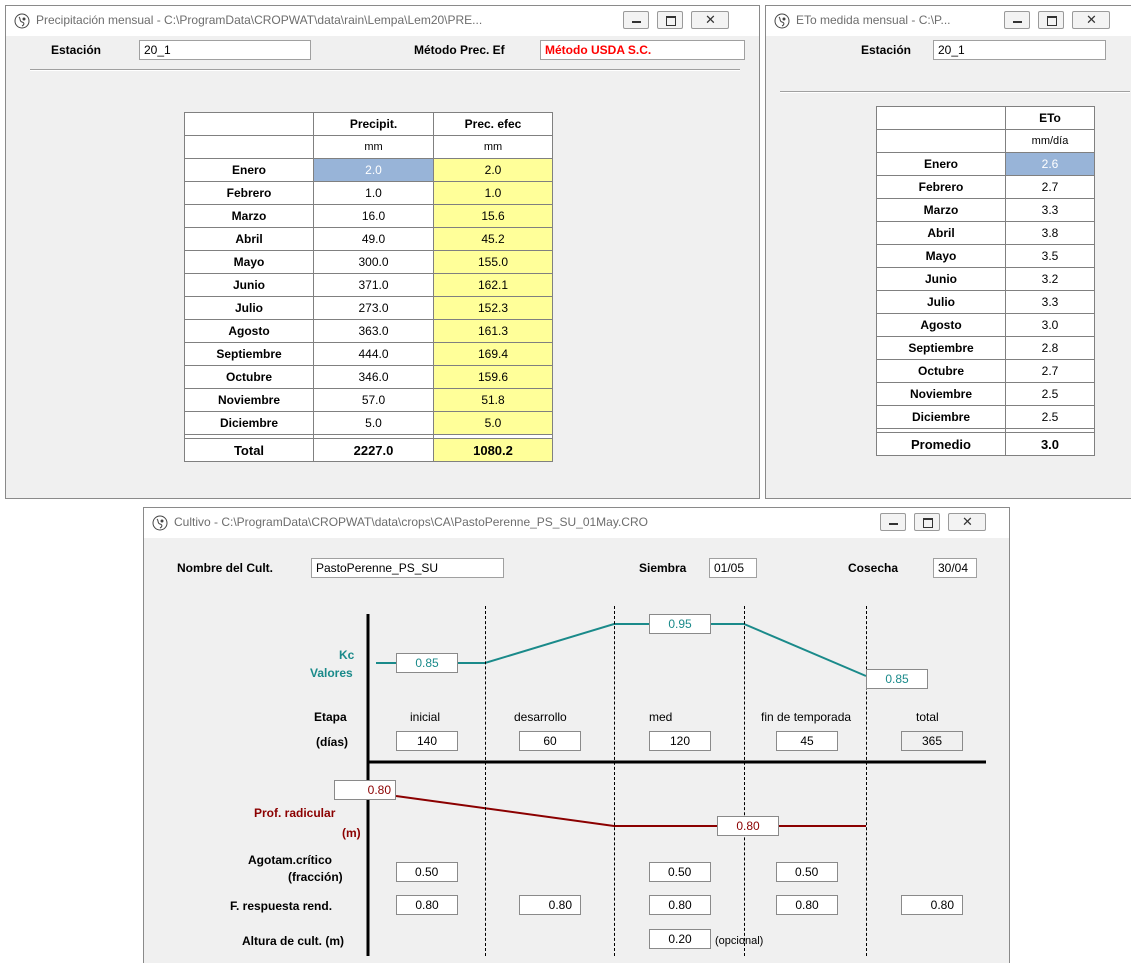  Describe the element at coordinates (373, 193) in the screenshot. I see `precip-cell: 1.0` at that location.